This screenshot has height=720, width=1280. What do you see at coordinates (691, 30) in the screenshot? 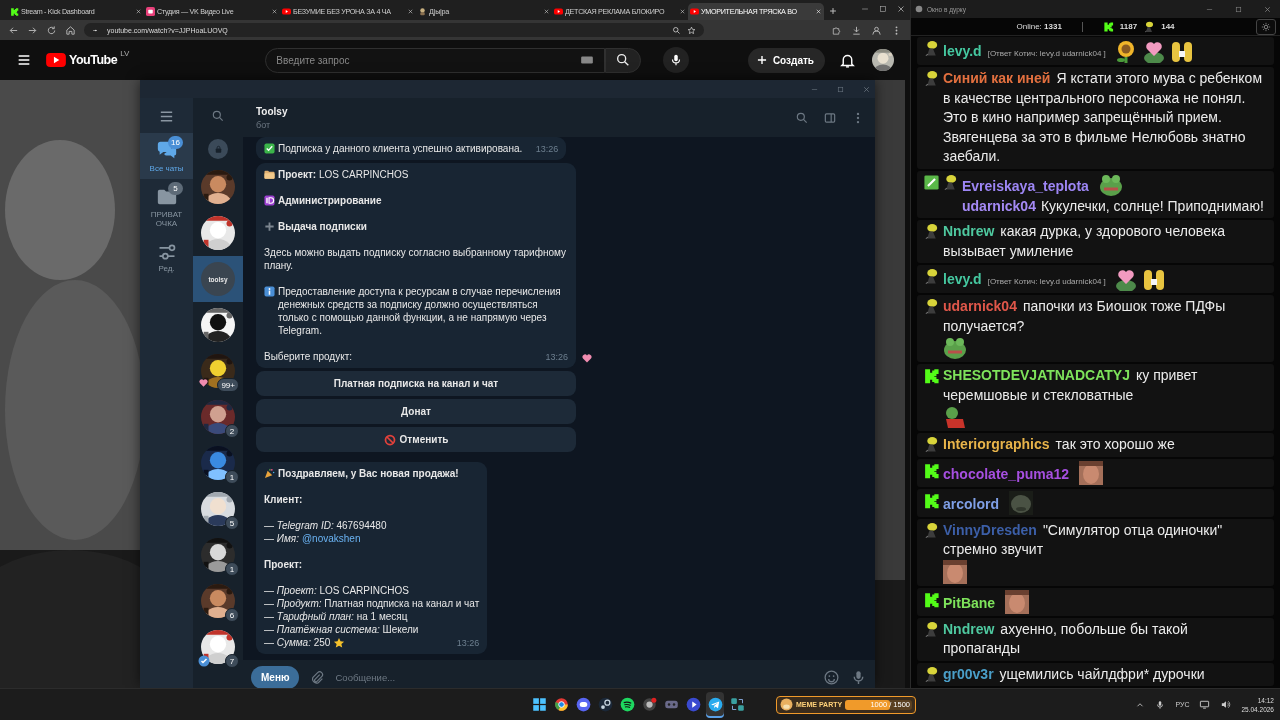
I see `bookmark-icon` at bounding box center [691, 30].